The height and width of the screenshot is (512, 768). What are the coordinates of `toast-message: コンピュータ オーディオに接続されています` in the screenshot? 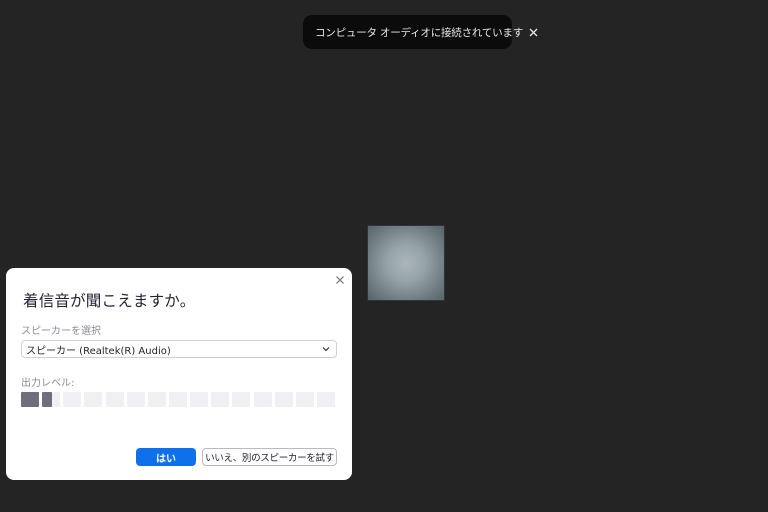 It's located at (419, 32).